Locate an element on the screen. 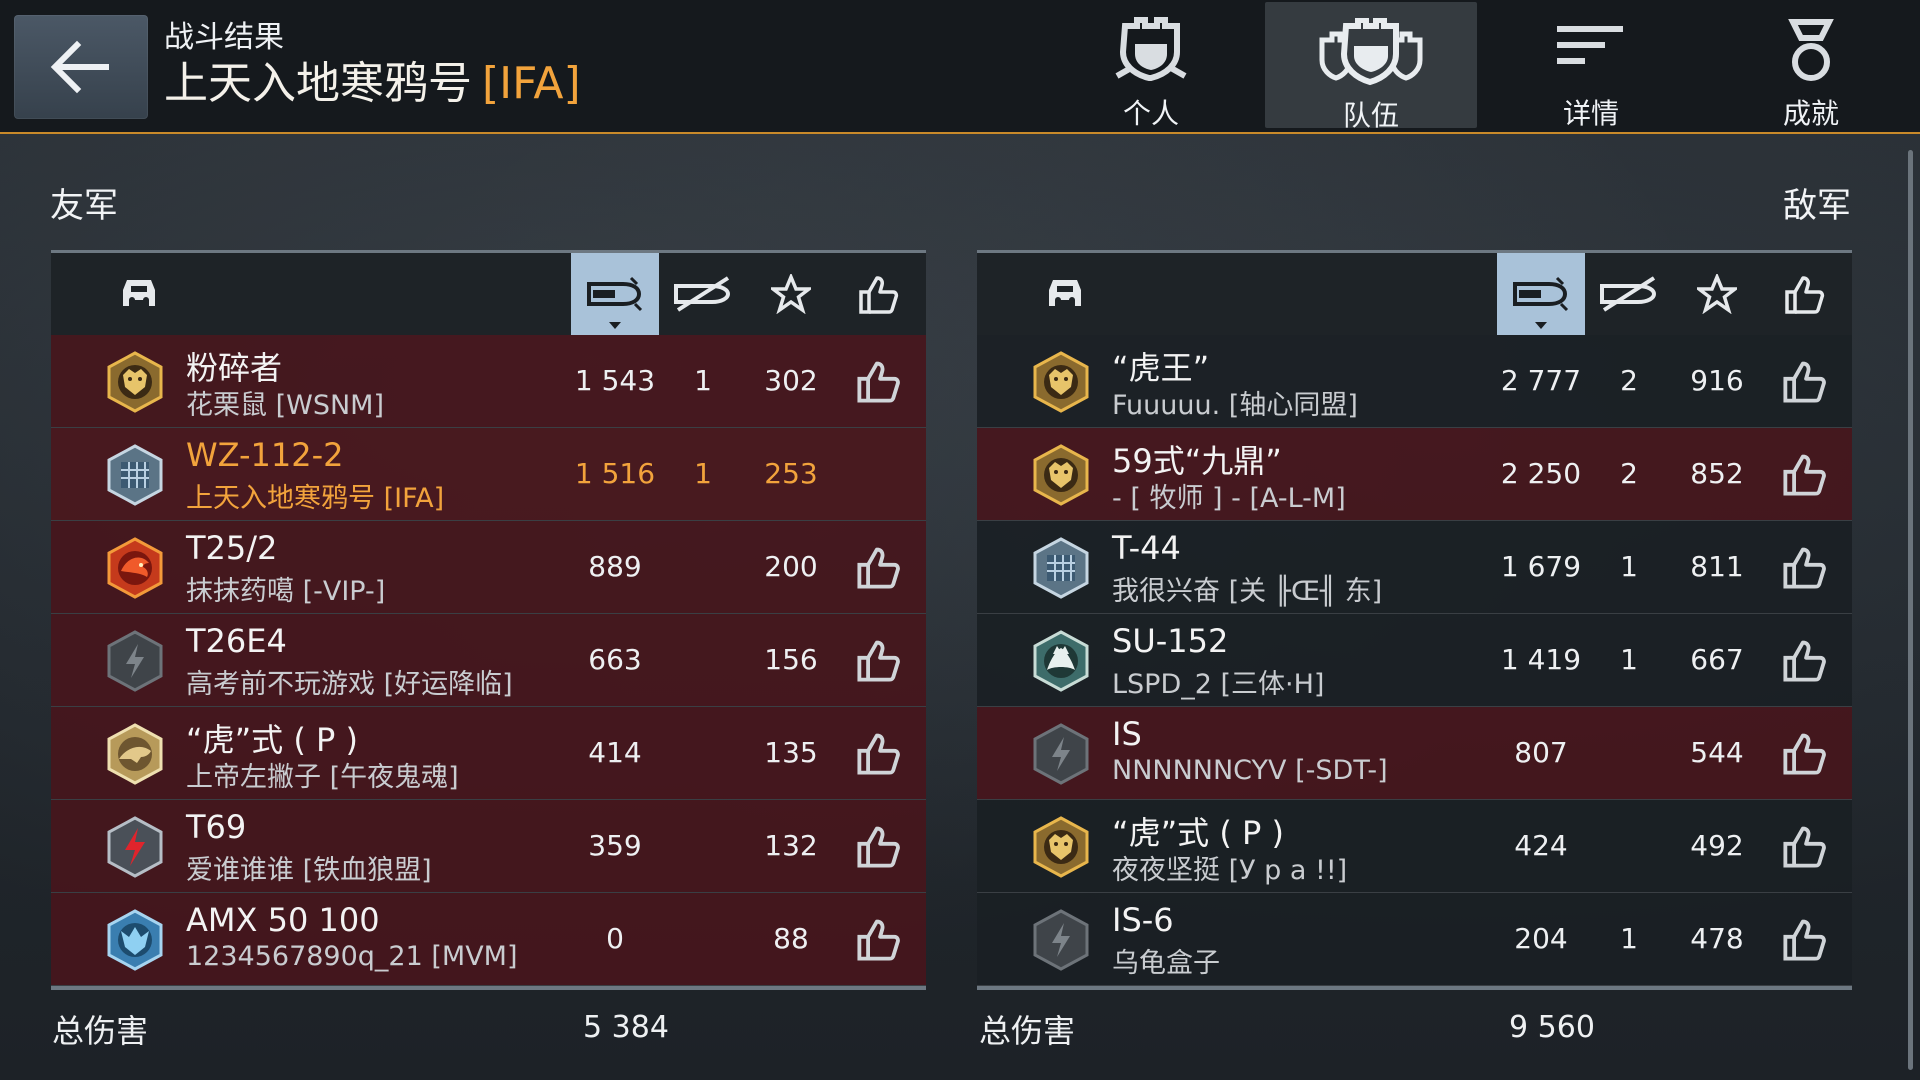  player-row: 粉碎者 花栗鼠 [WSNM] 1 543 1 302 is located at coordinates (488, 381).